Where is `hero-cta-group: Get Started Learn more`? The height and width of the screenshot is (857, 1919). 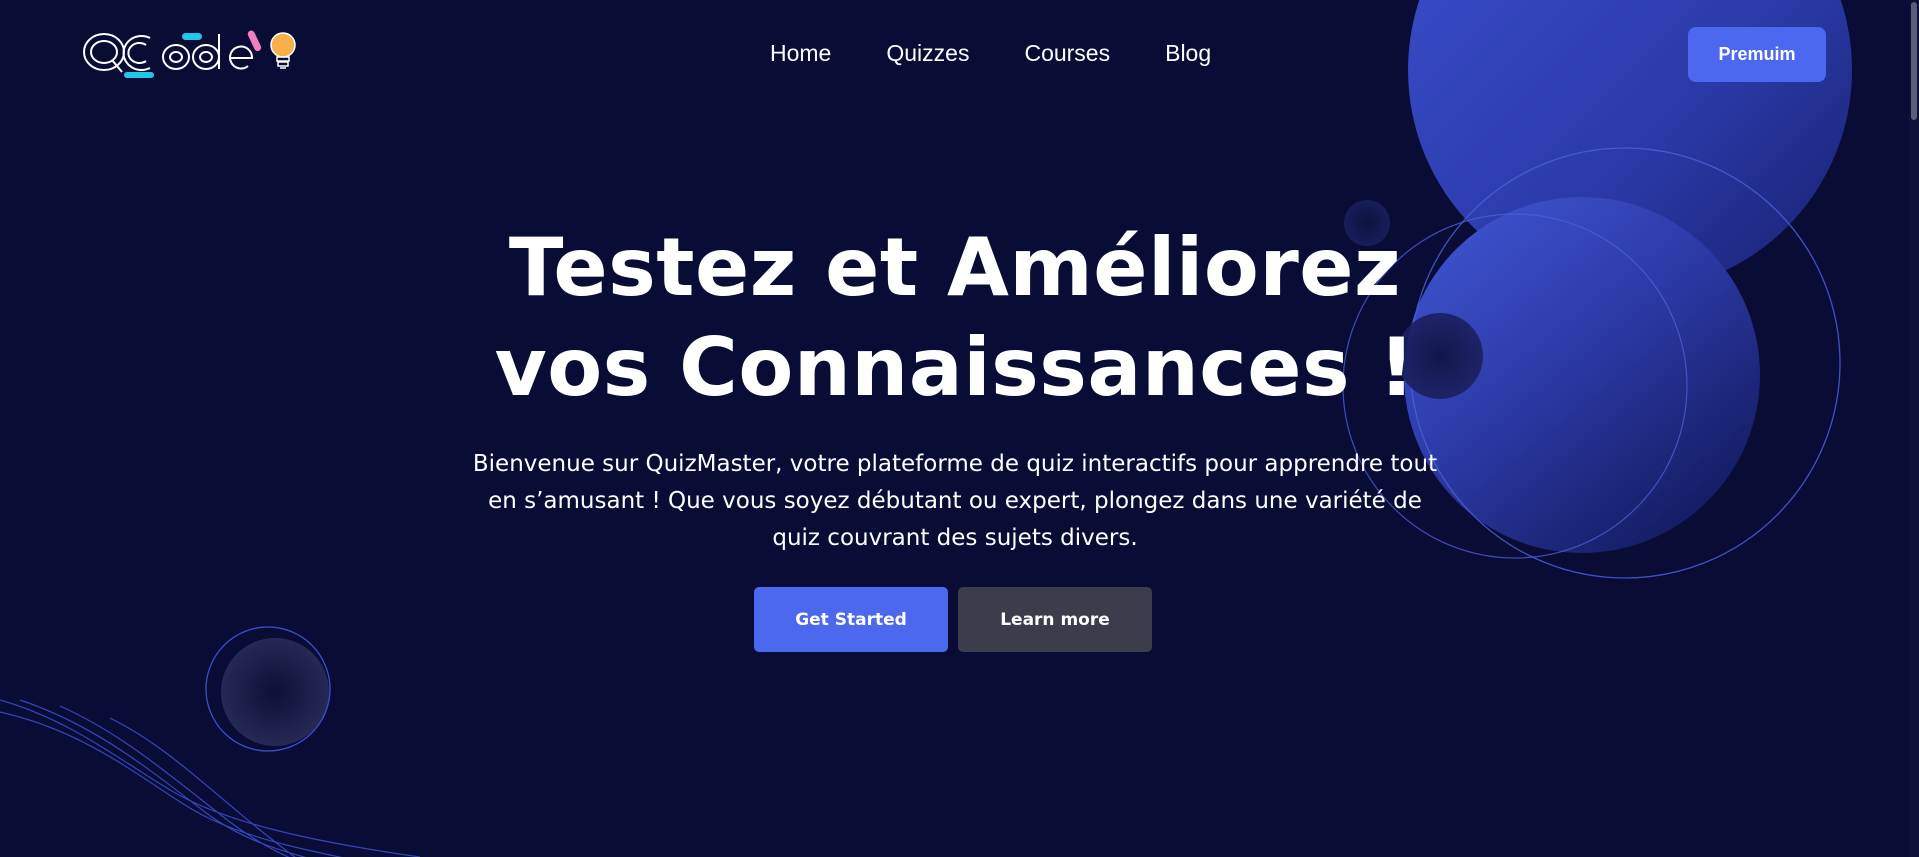
hero-cta-group: Get Started Learn more is located at coordinates (953, 619).